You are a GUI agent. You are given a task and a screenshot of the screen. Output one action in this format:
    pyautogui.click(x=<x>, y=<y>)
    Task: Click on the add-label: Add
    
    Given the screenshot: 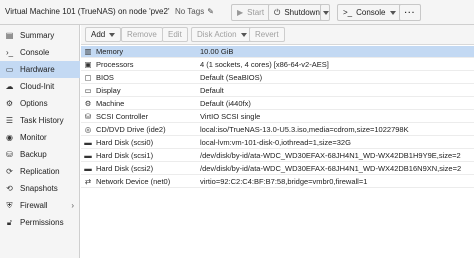 What is the action you would take?
    pyautogui.click(x=98, y=34)
    